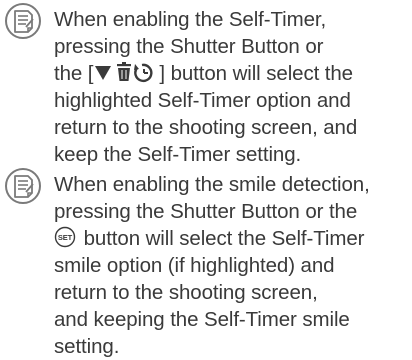 The image size is (412, 360). I want to click on note-line: setting., so click(87, 346).